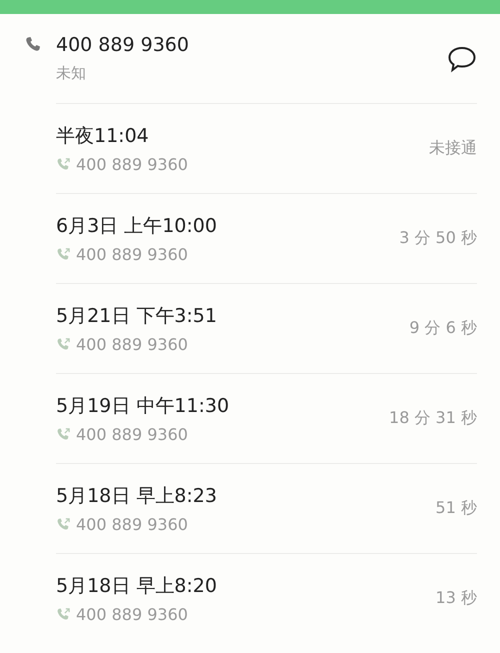 The height and width of the screenshot is (653, 500). I want to click on call-time: 5月19日 中午11:30, so click(143, 406).